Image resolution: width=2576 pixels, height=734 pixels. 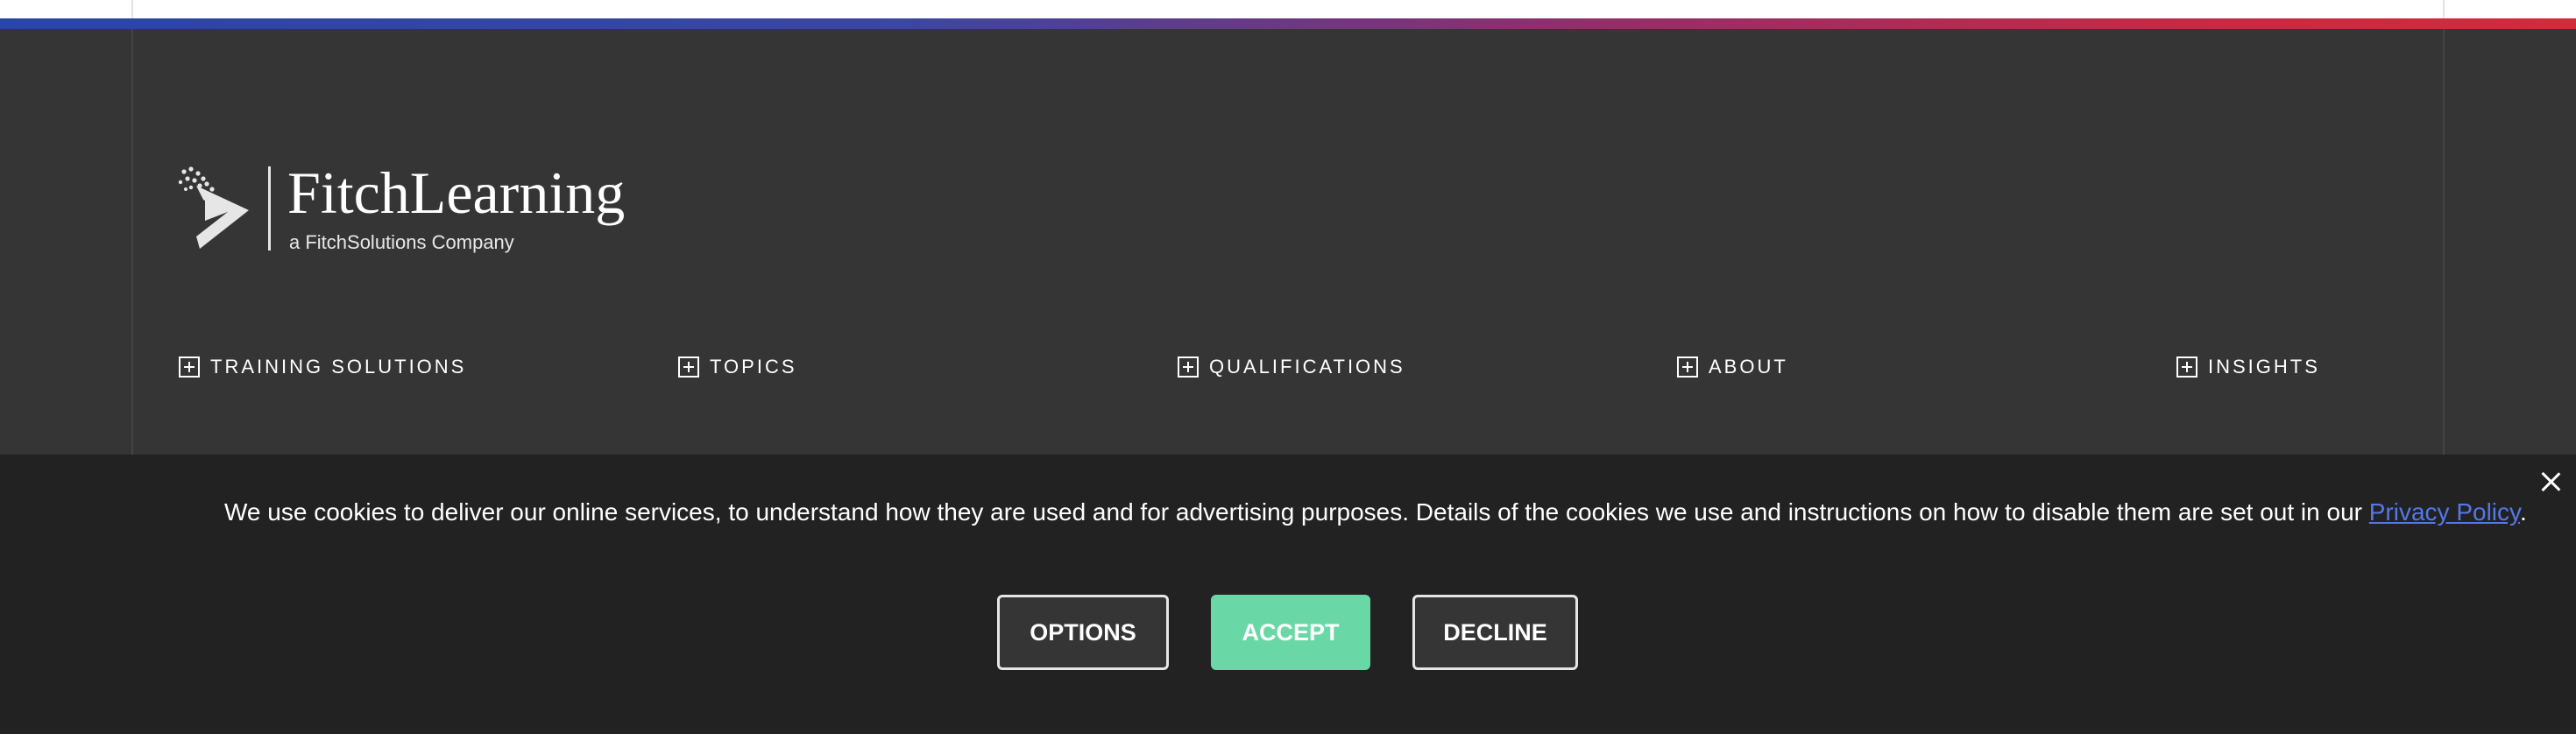 I want to click on nav-item-label: TOPICS, so click(x=753, y=367).